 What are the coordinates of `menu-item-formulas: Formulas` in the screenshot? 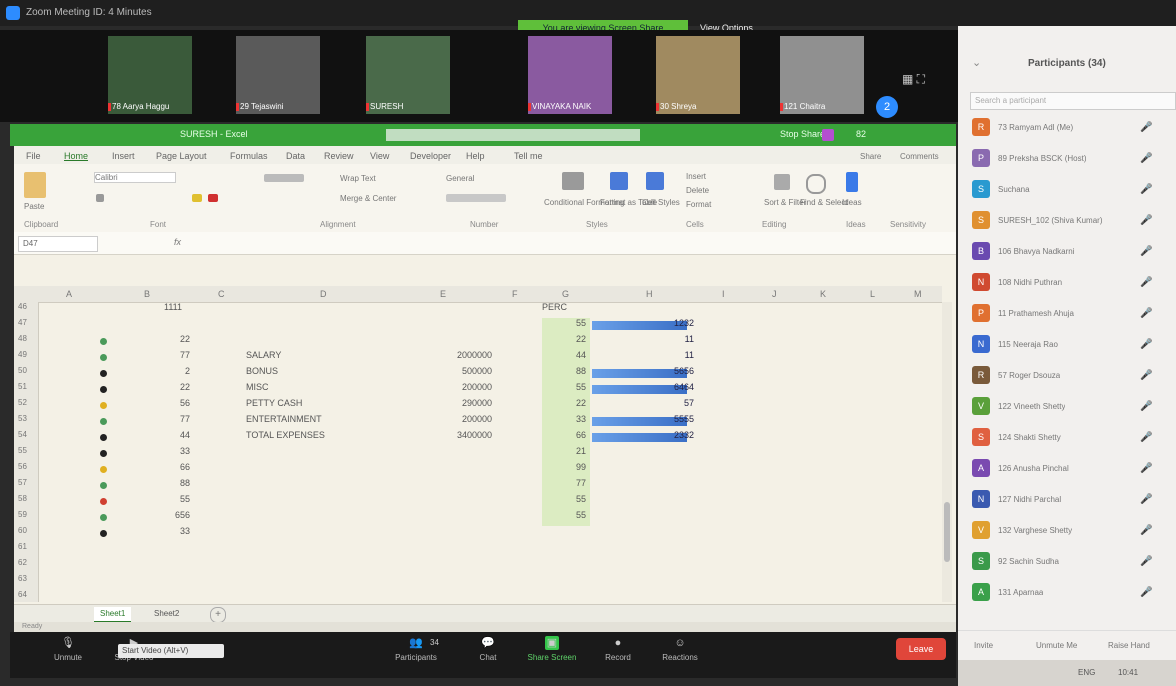 It's located at (249, 156).